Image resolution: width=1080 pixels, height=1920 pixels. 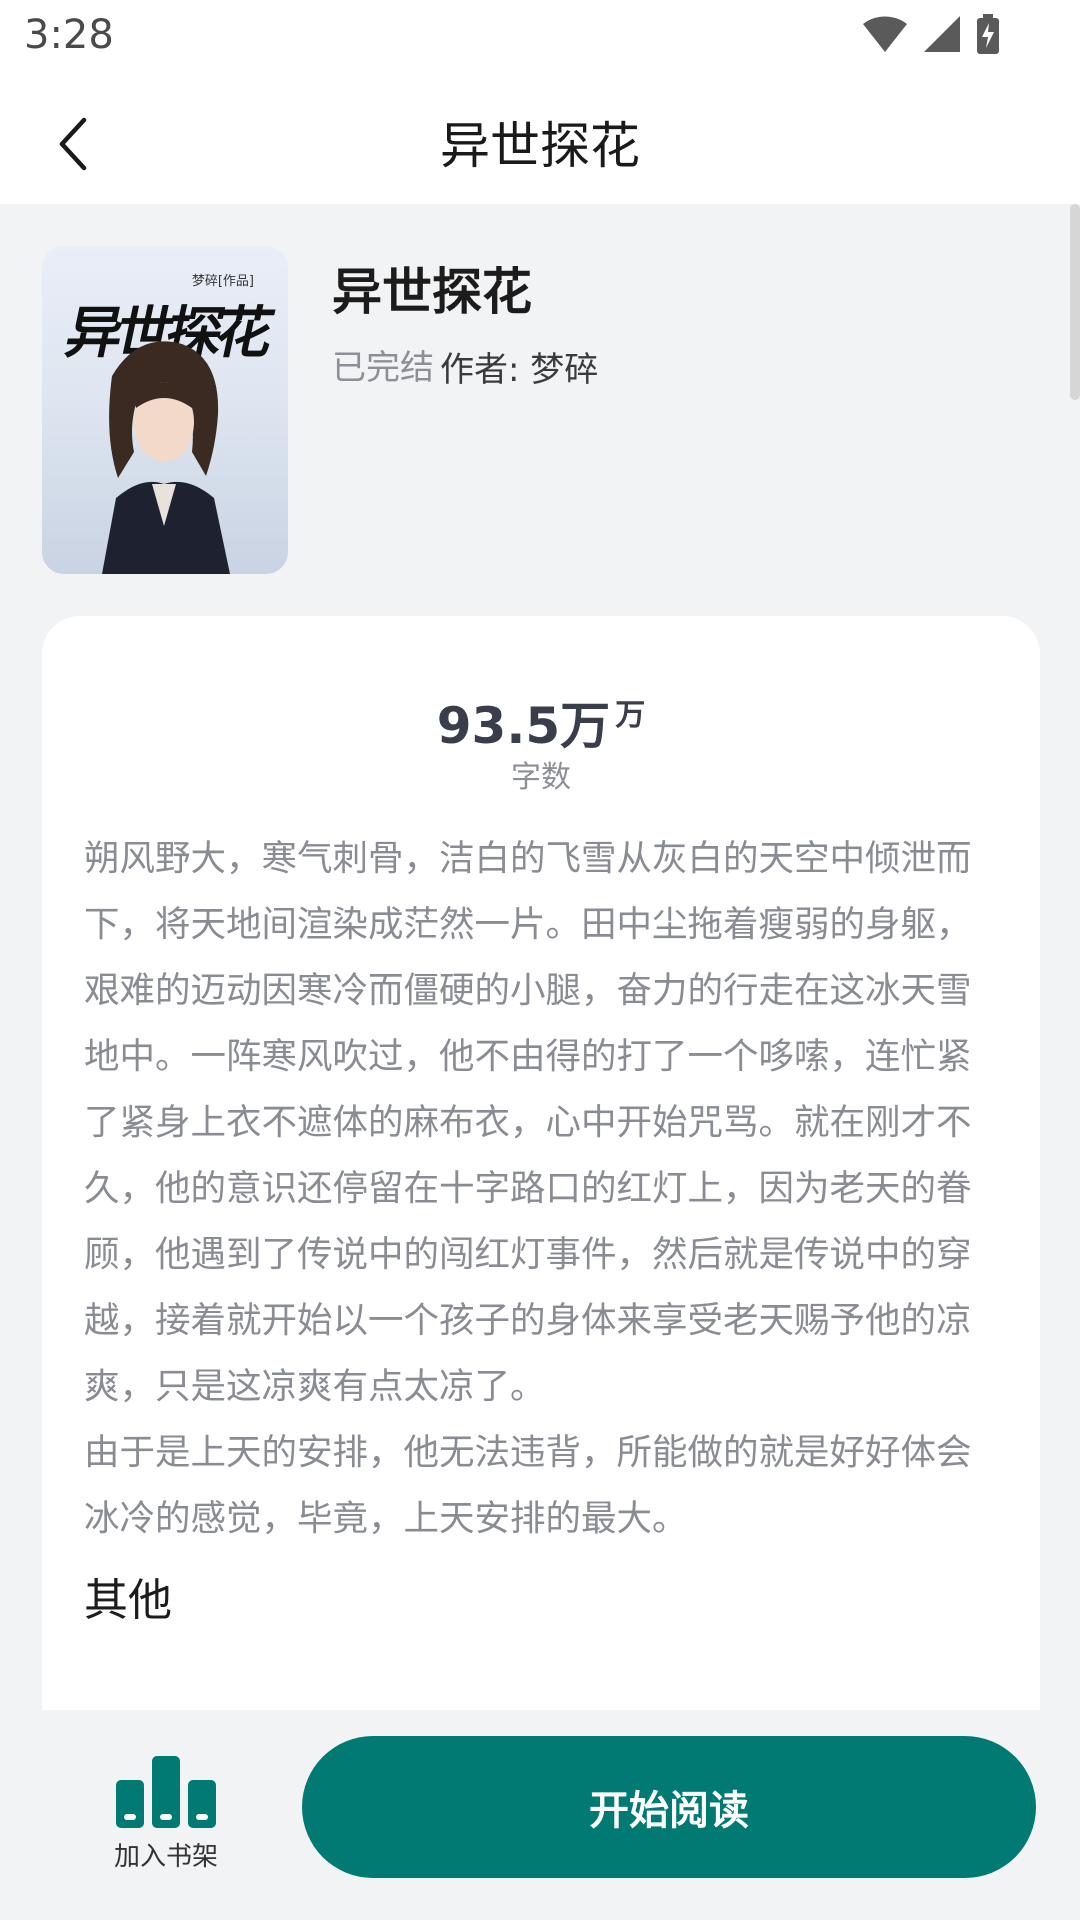 I want to click on battery-charging-icon, so click(x=988, y=34).